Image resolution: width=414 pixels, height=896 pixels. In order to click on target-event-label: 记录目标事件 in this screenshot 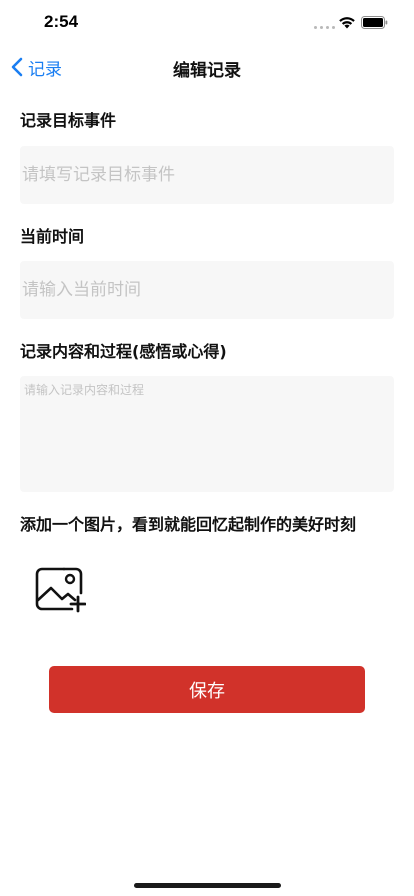, I will do `click(68, 120)`.